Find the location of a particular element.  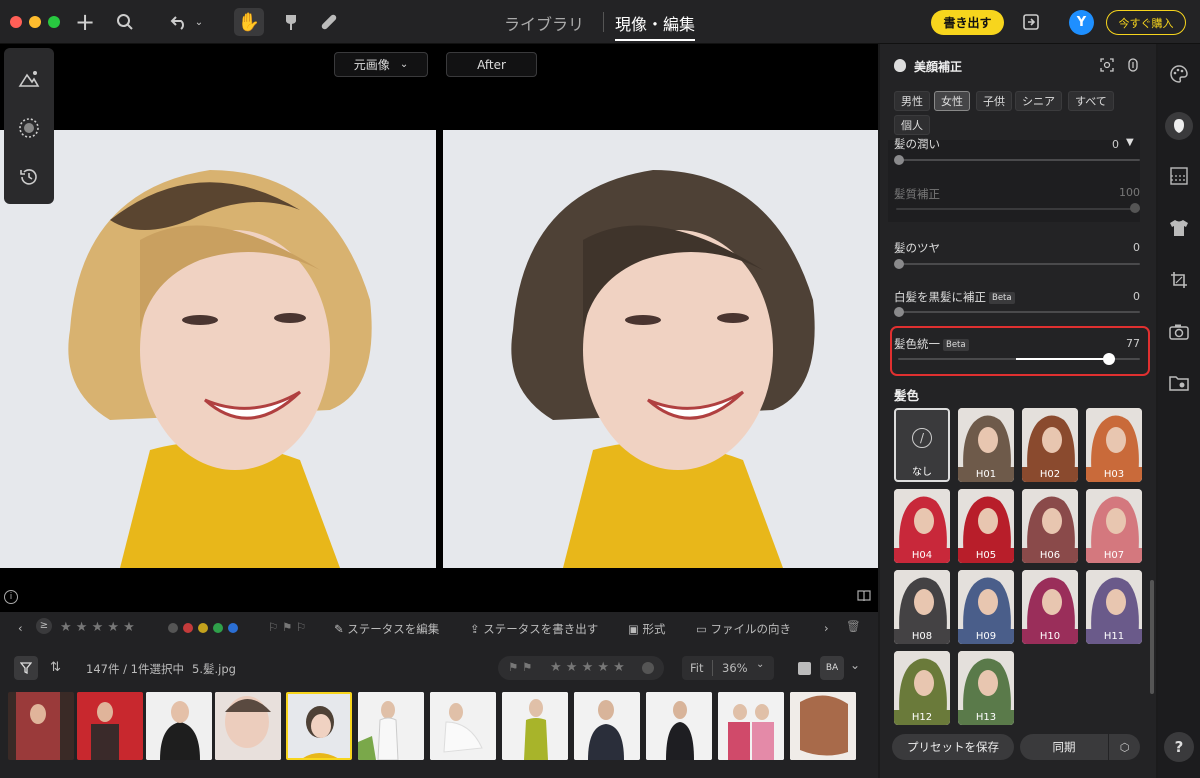

caret-down-icon: ▼ is located at coordinates (1130, 142).